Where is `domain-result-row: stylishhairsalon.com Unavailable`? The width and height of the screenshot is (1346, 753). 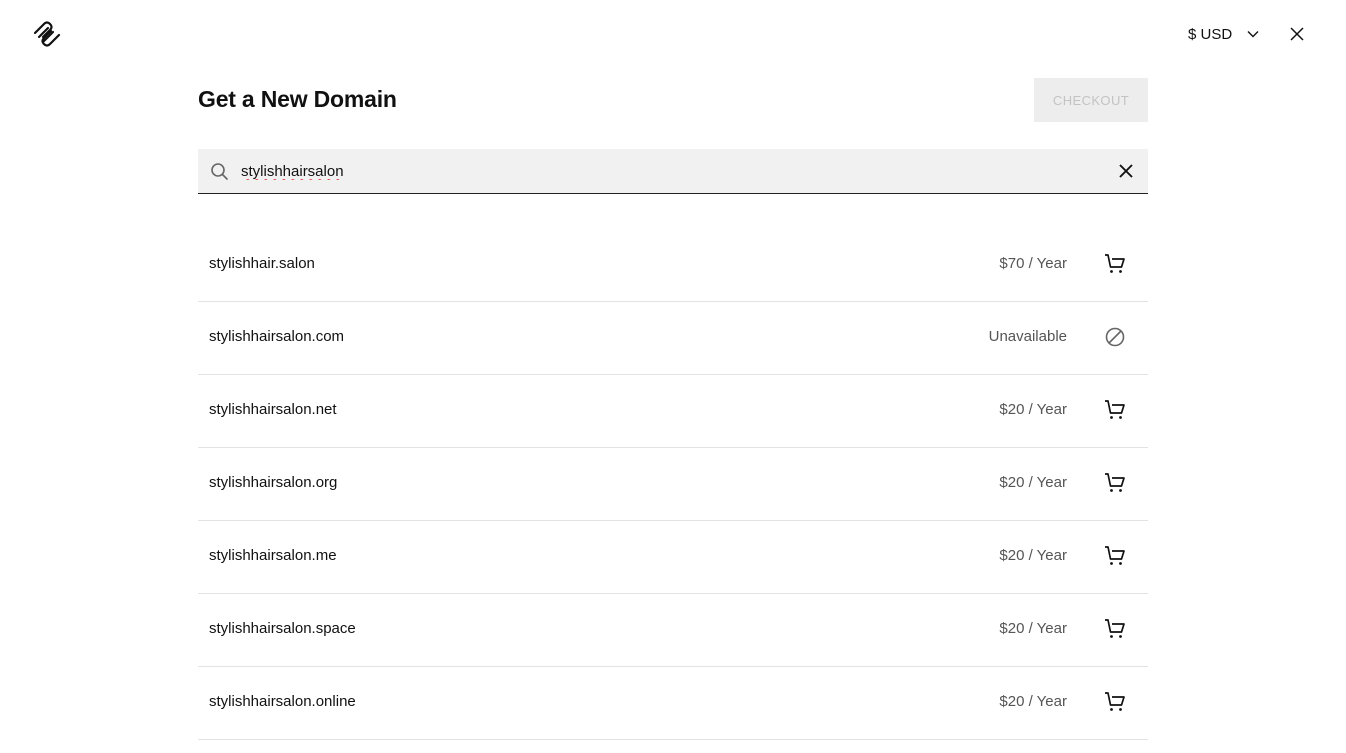
domain-result-row: stylishhairsalon.com Unavailable is located at coordinates (673, 338).